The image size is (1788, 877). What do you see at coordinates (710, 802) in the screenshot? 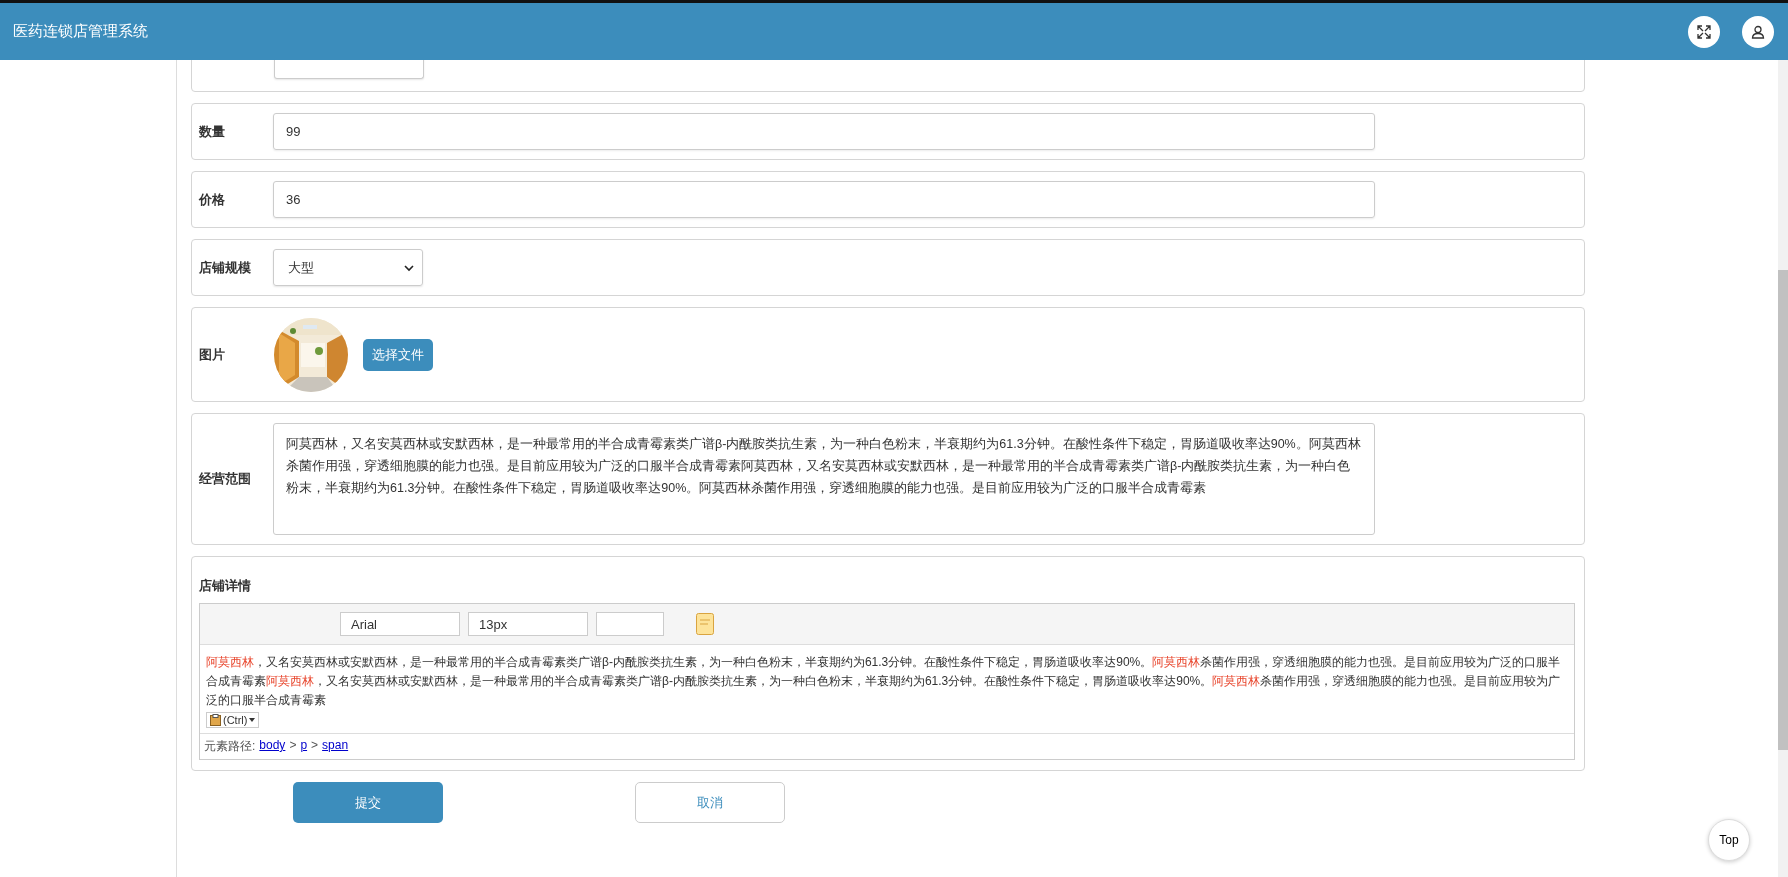
I see `cancel-button: 取消` at bounding box center [710, 802].